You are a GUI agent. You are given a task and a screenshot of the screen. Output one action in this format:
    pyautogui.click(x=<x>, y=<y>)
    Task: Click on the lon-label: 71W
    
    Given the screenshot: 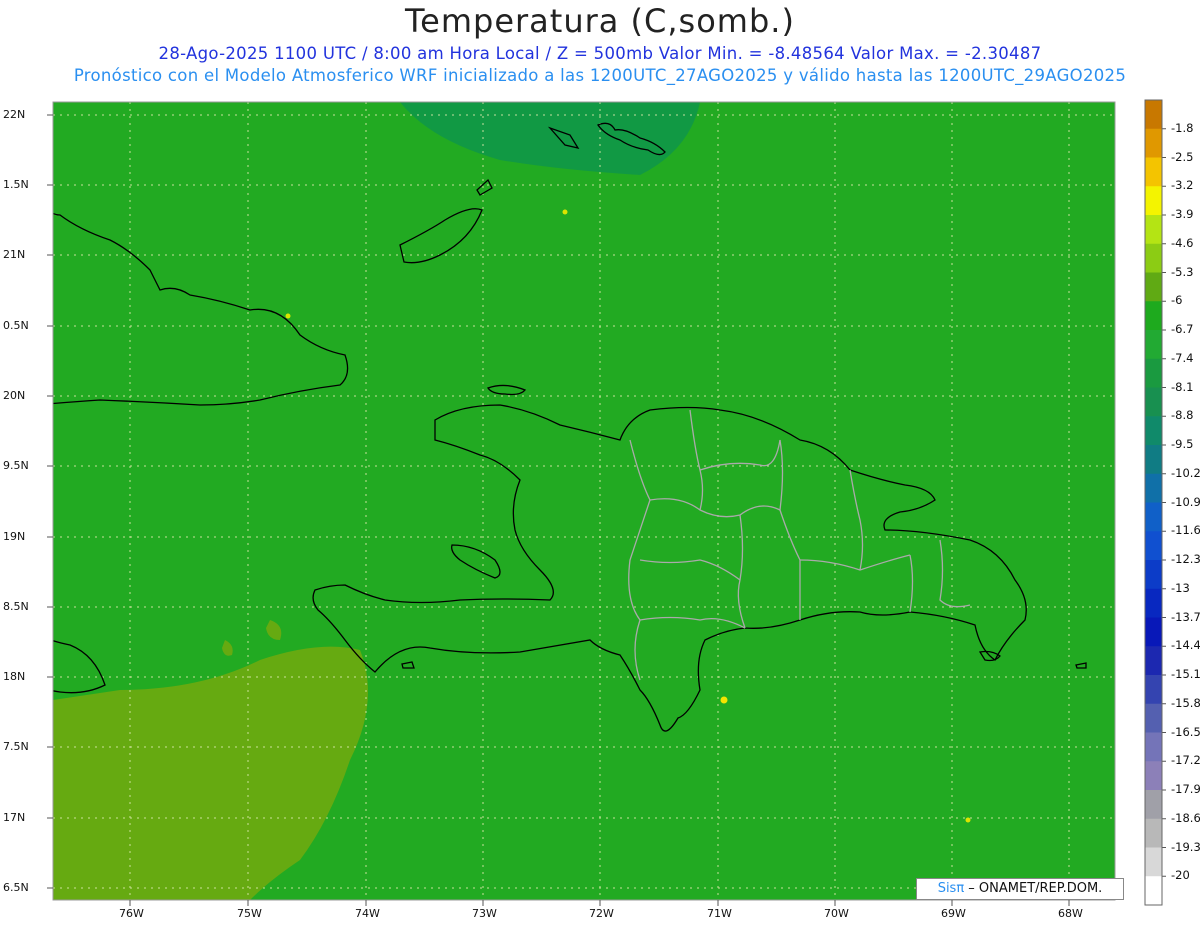 What is the action you would take?
    pyautogui.click(x=719, y=913)
    